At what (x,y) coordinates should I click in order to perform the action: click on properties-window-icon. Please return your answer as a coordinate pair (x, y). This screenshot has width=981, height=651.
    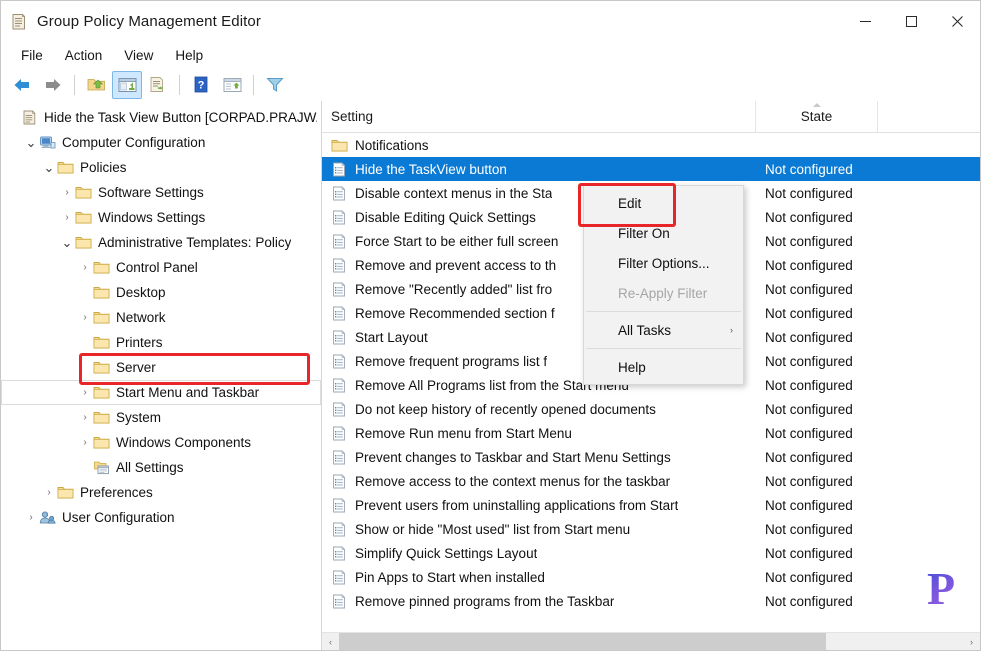
    Looking at the image, I should click on (232, 85).